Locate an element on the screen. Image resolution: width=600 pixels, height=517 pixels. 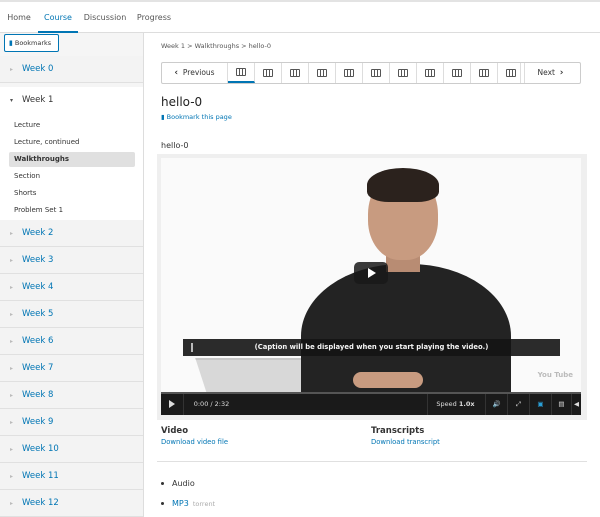
sidebar-subitem-lecture: Lecture is located at coordinates (72, 125).